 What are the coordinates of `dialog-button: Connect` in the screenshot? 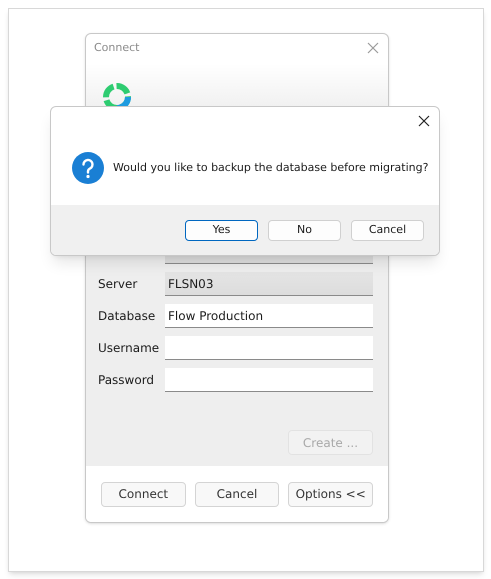 It's located at (143, 494).